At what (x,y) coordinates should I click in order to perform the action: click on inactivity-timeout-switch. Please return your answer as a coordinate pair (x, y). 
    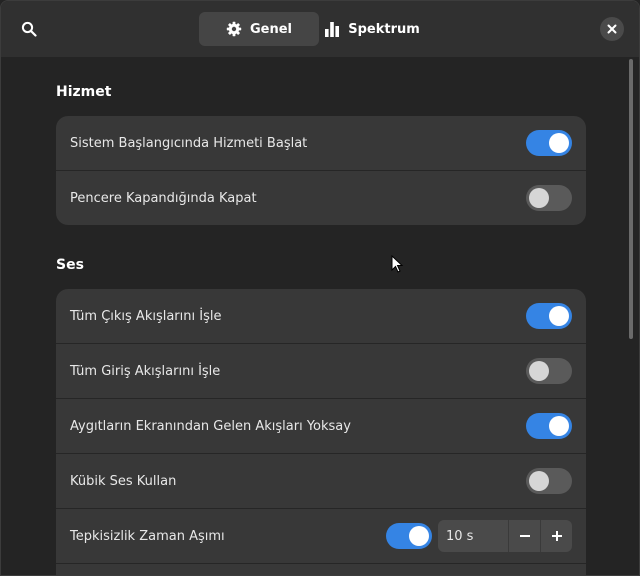
    Looking at the image, I should click on (409, 536).